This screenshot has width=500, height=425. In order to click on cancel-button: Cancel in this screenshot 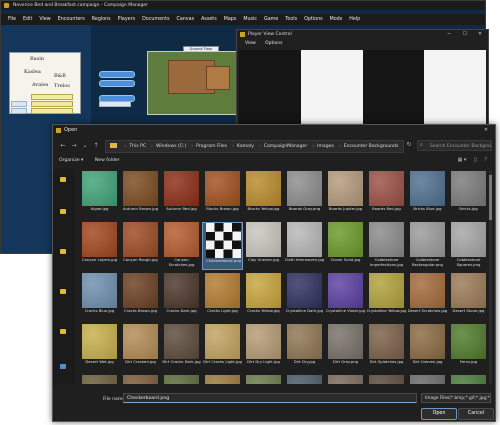, I will do `click(476, 414)`.